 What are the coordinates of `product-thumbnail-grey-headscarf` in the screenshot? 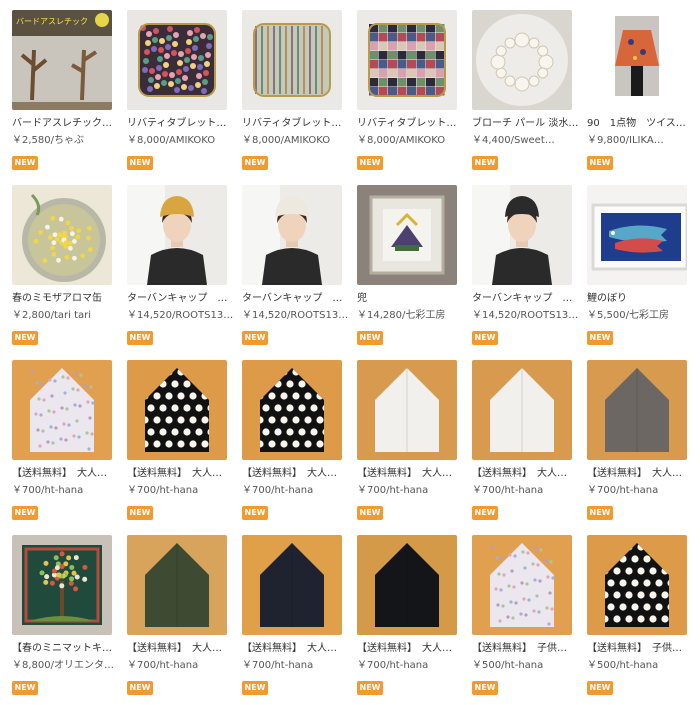 It's located at (637, 410).